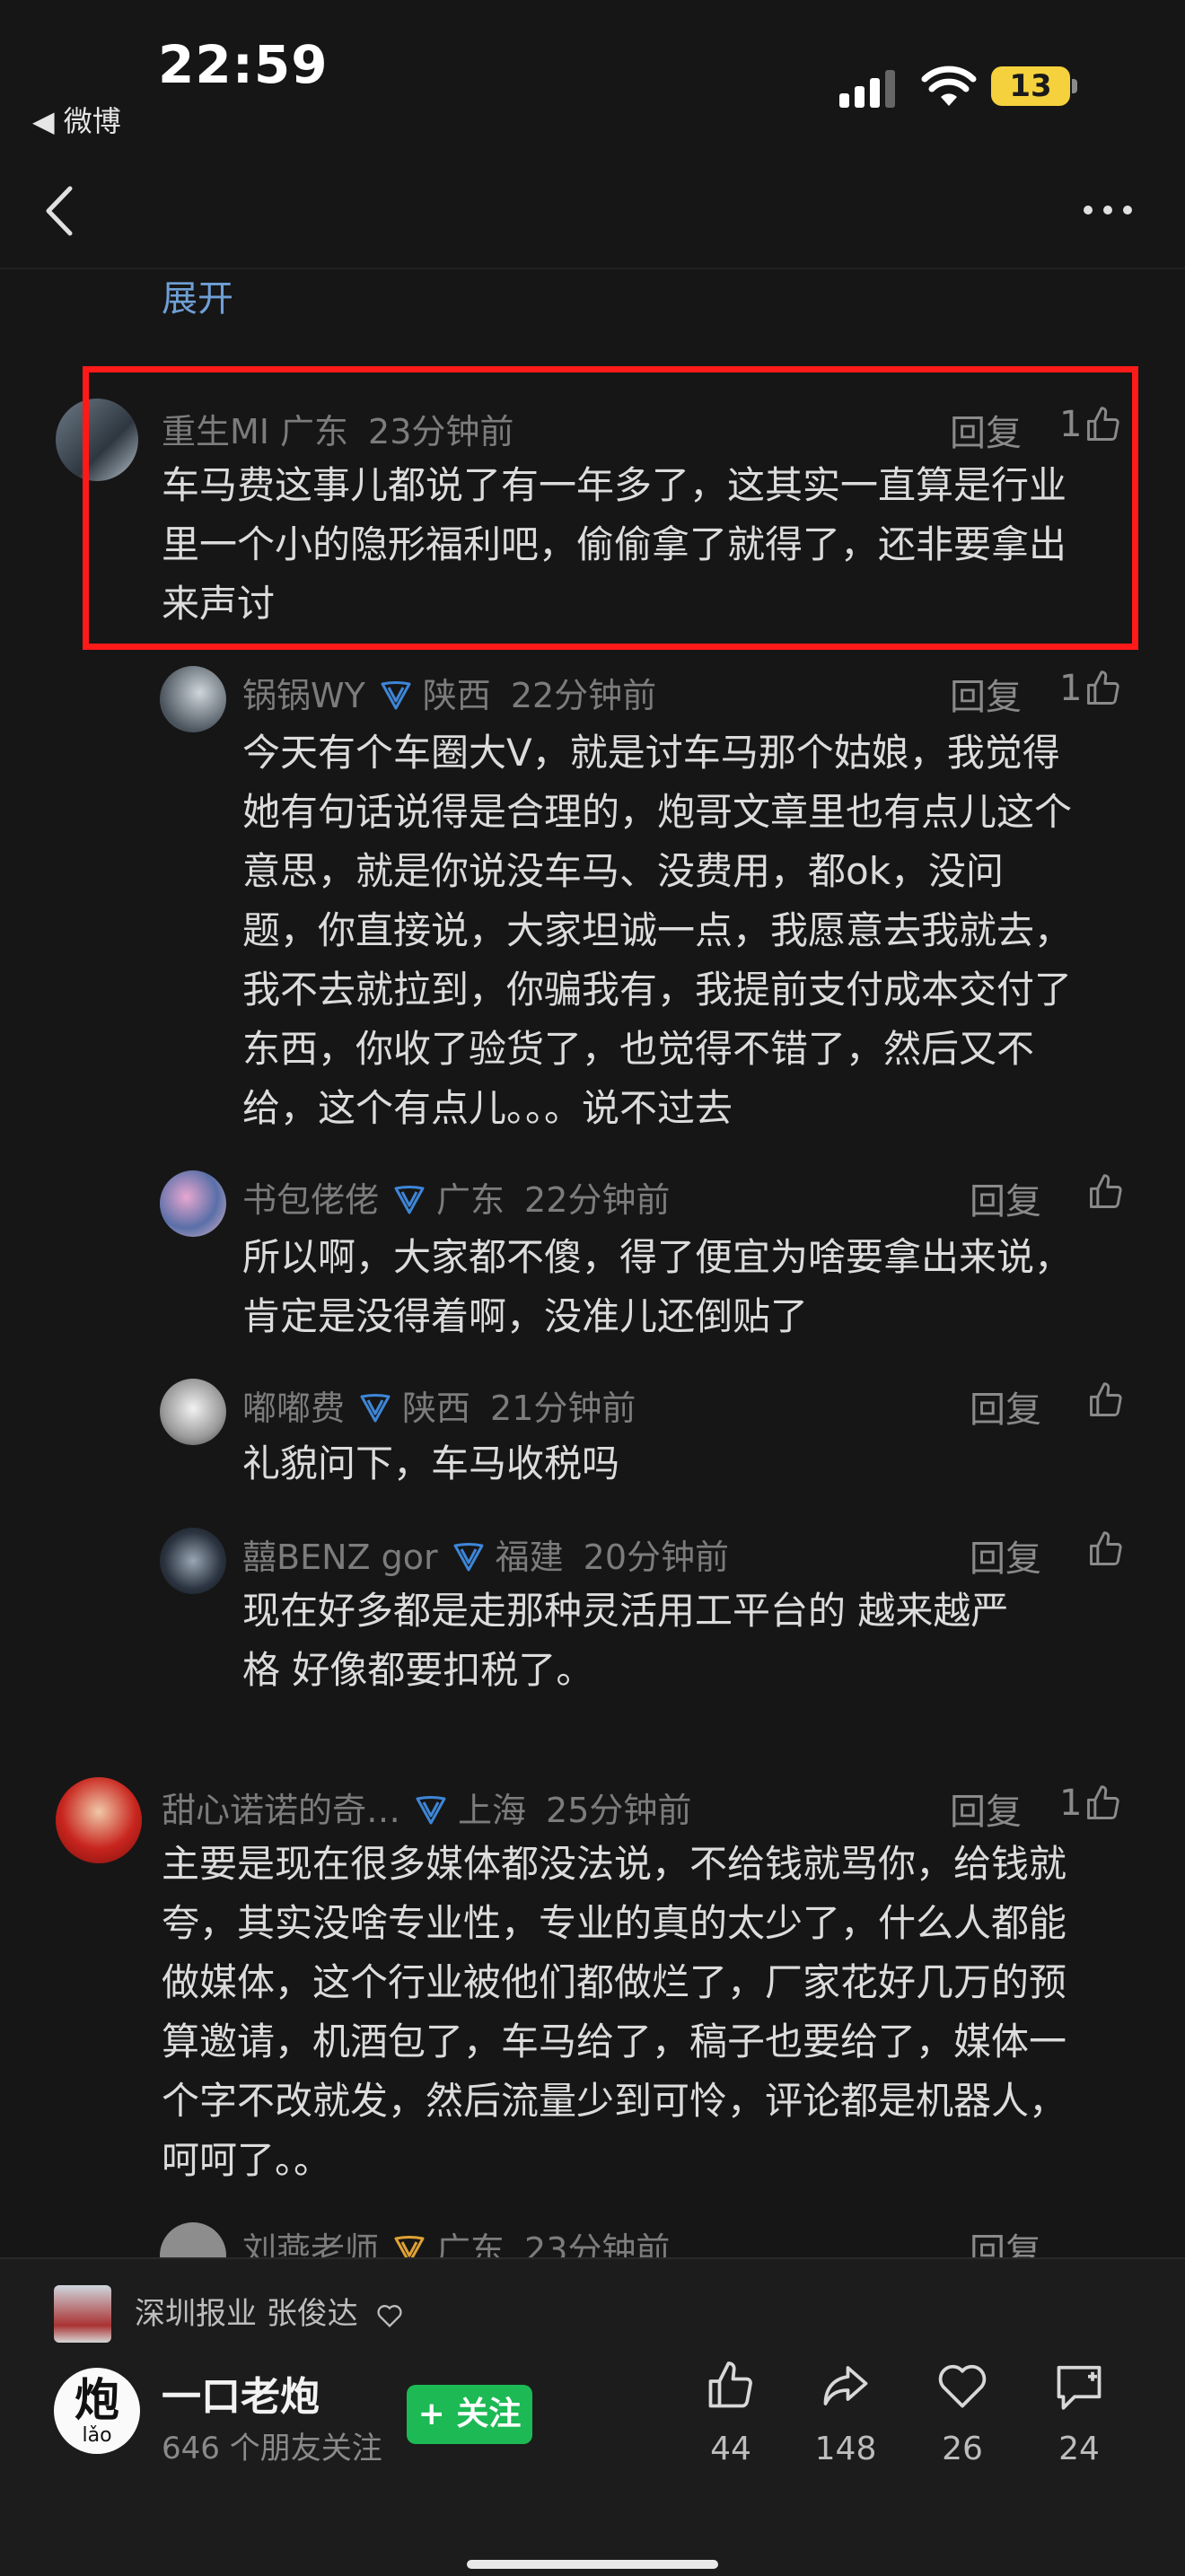  What do you see at coordinates (623, 871) in the screenshot?
I see `comment-line: 意思，就是你说没车马、没费用，都ok，没问` at bounding box center [623, 871].